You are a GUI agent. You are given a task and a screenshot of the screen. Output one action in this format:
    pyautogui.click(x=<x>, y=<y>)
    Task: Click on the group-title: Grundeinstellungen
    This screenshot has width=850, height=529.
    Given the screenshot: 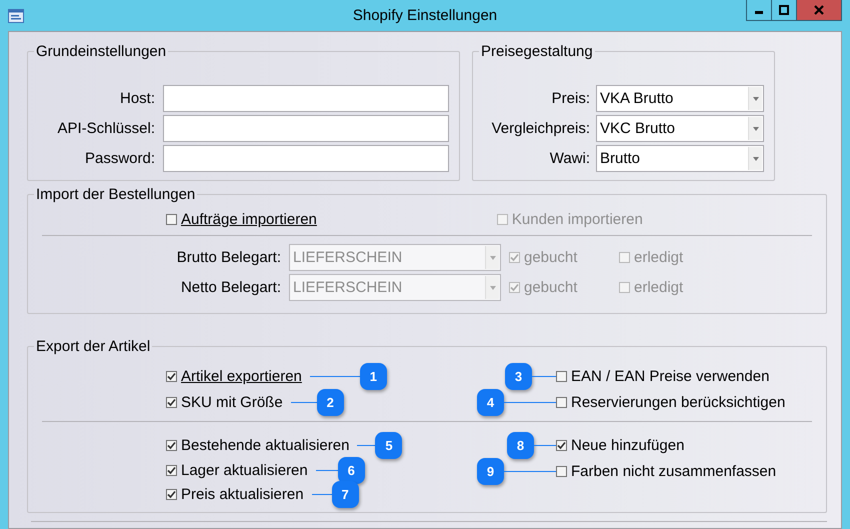 What is the action you would take?
    pyautogui.click(x=101, y=51)
    